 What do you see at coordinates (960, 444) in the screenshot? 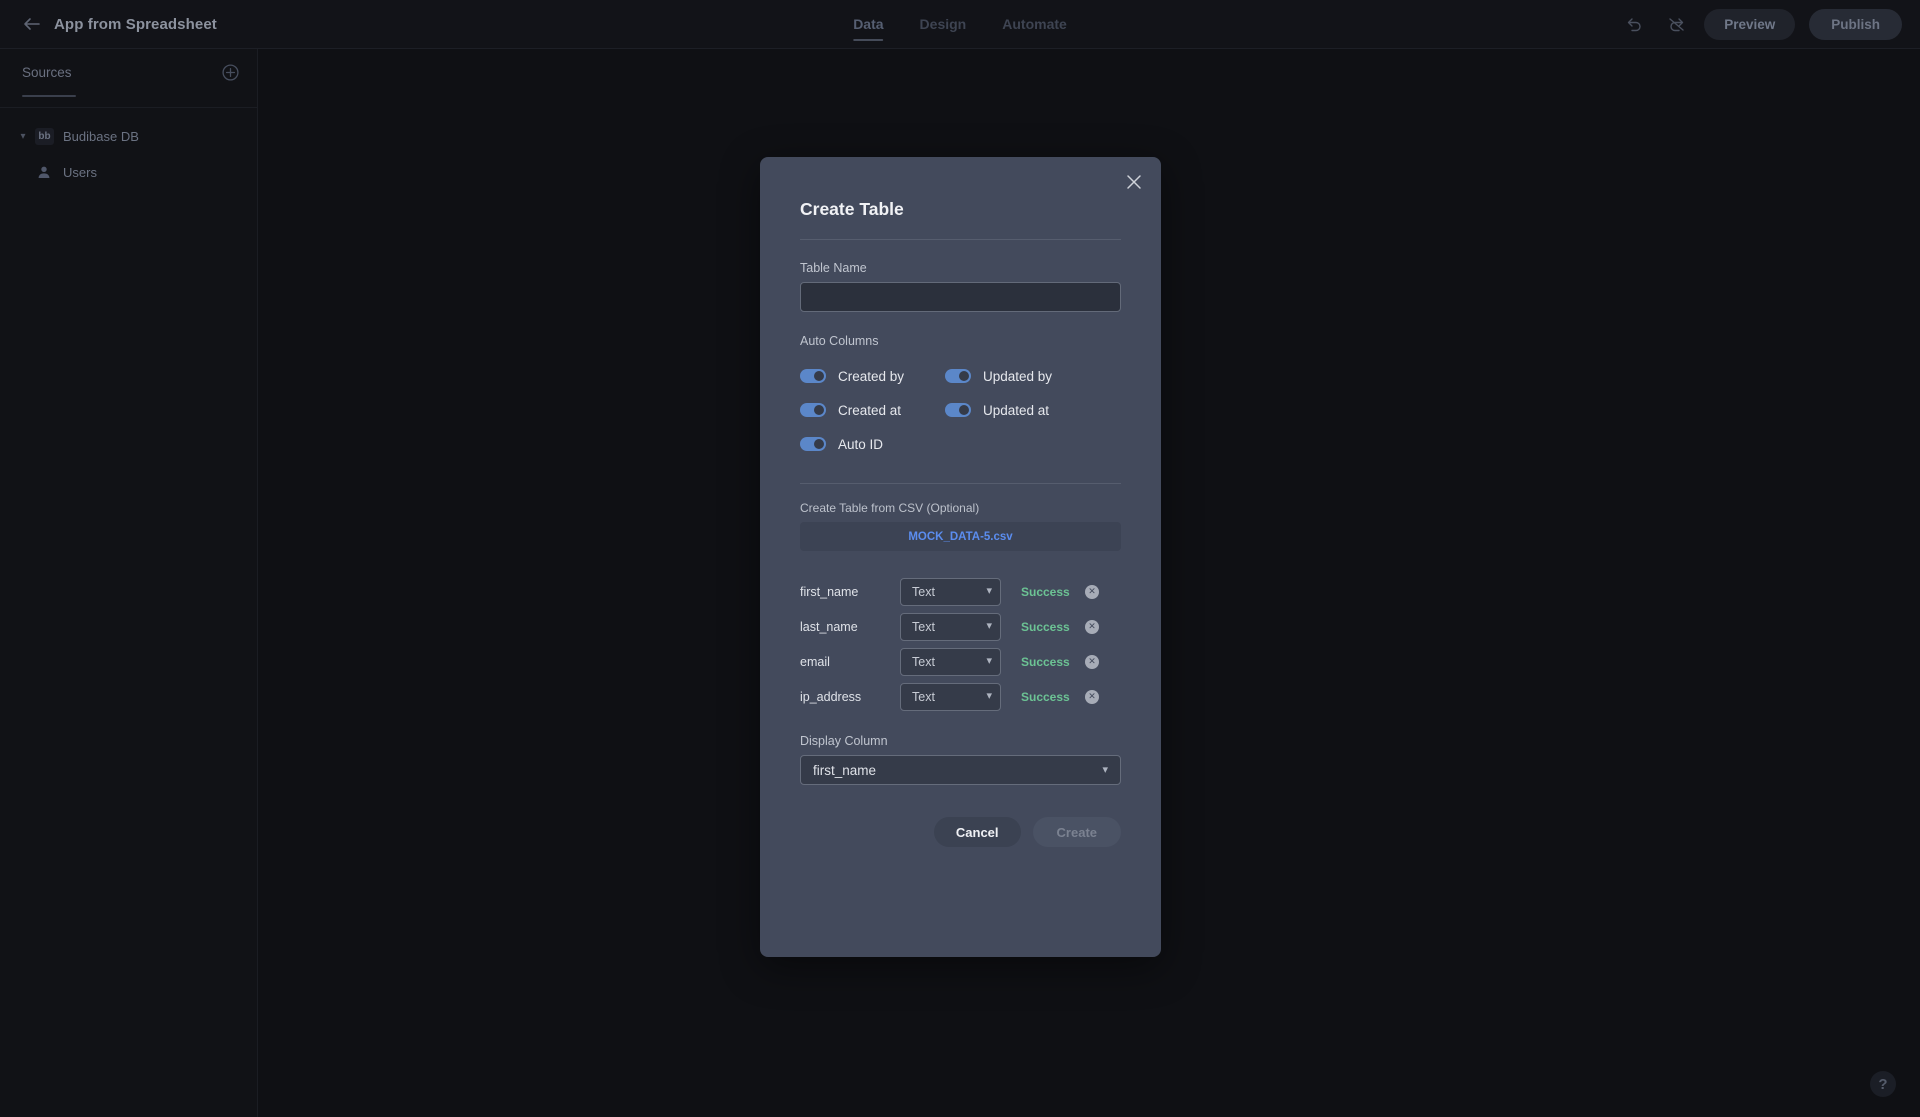
I see `toggle-row: Auto ID` at bounding box center [960, 444].